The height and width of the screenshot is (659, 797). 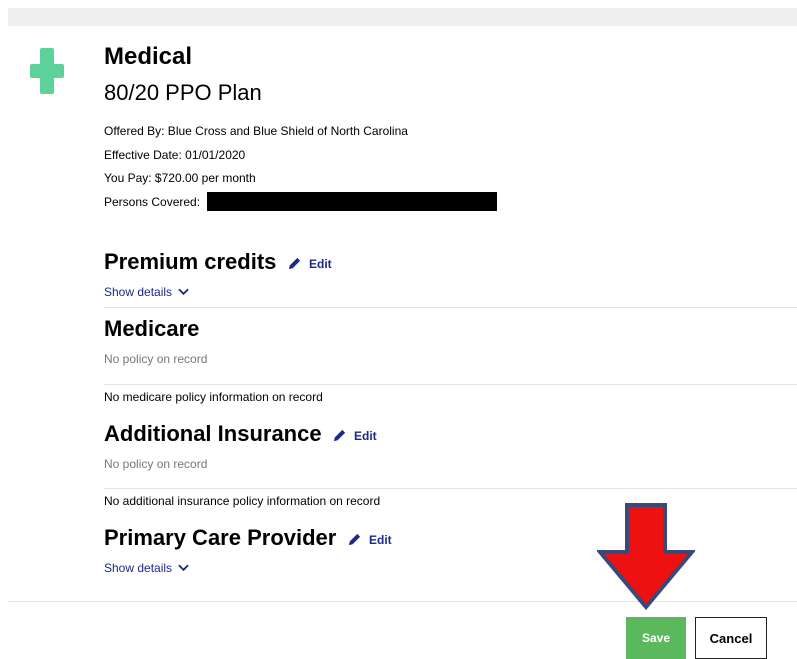 What do you see at coordinates (175, 155) in the screenshot?
I see `effective-date-text: Effective Date: 01/01/2020` at bounding box center [175, 155].